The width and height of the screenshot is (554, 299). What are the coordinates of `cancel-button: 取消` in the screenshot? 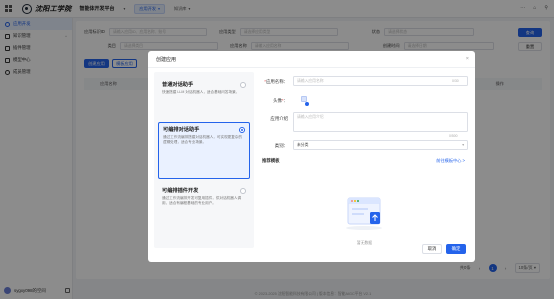 It's located at (432, 249).